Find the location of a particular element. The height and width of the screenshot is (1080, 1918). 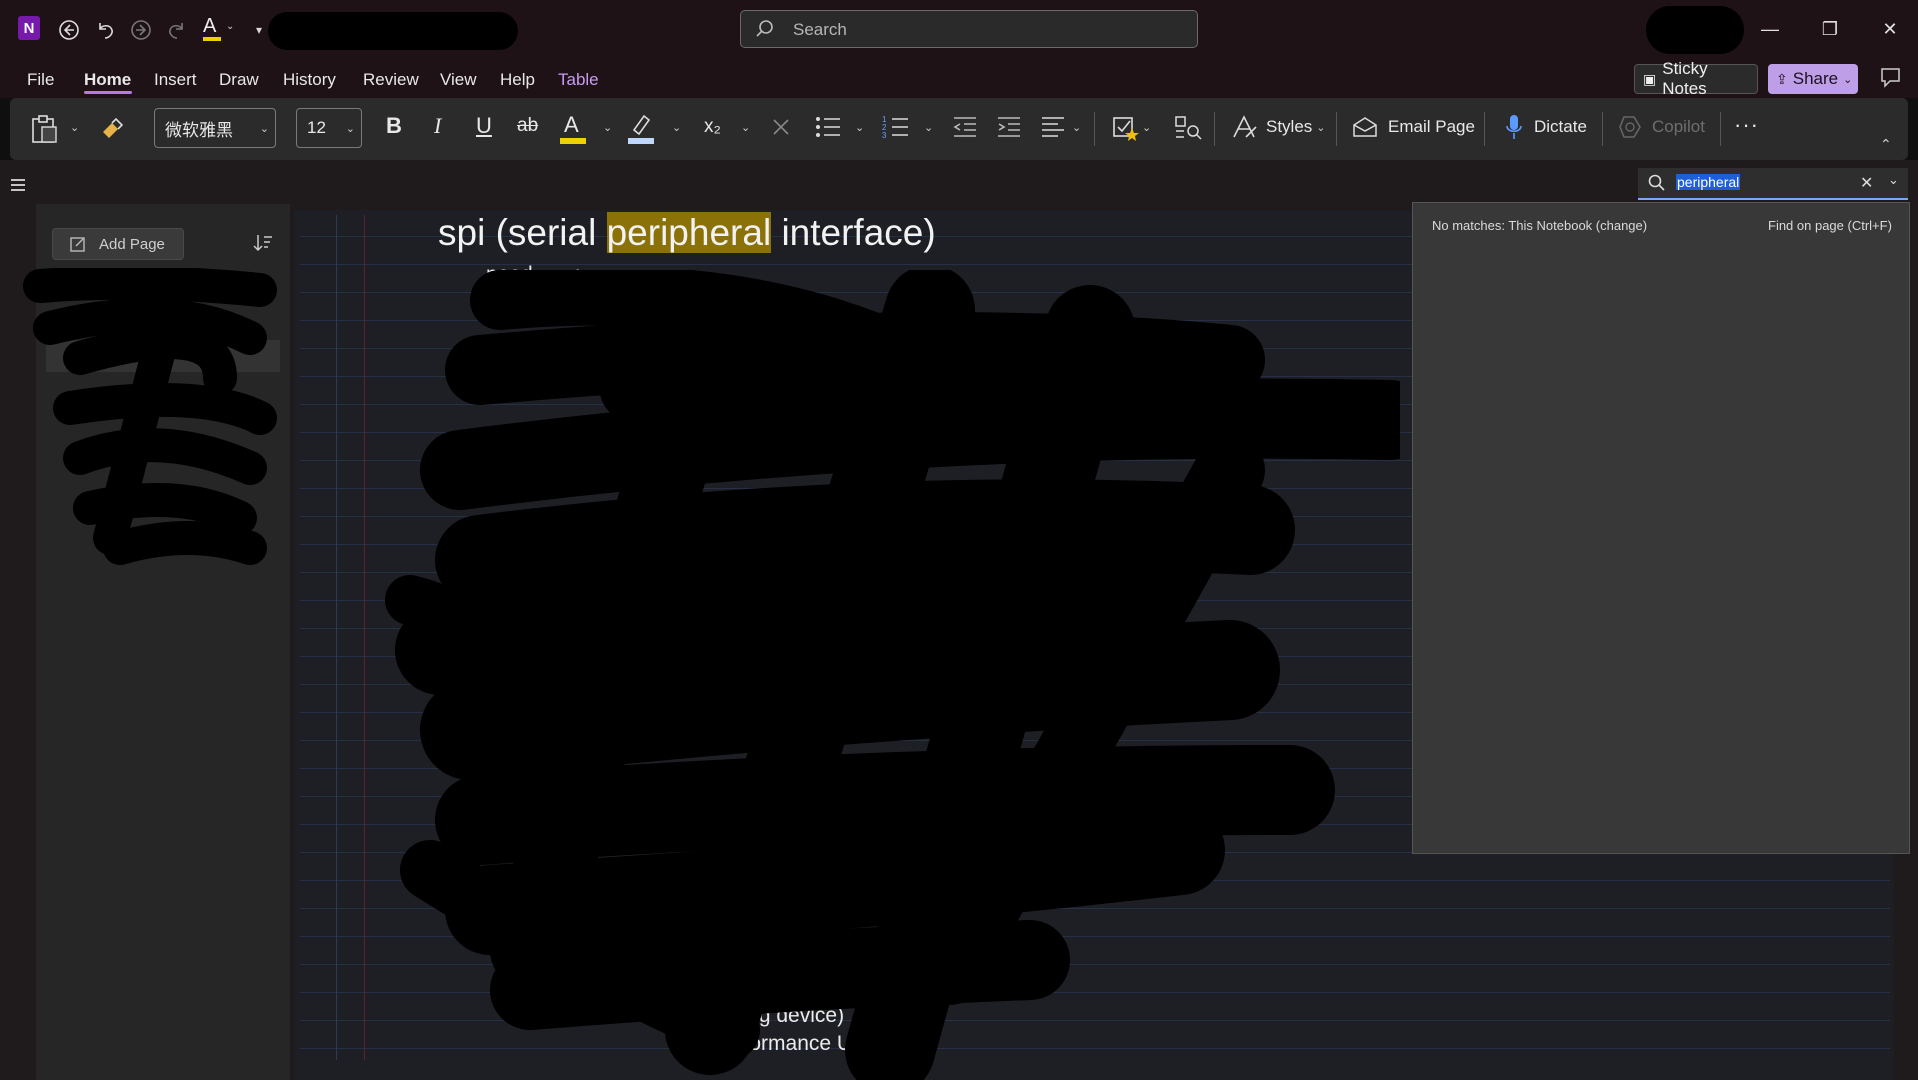

highlight-button is located at coordinates (643, 128).